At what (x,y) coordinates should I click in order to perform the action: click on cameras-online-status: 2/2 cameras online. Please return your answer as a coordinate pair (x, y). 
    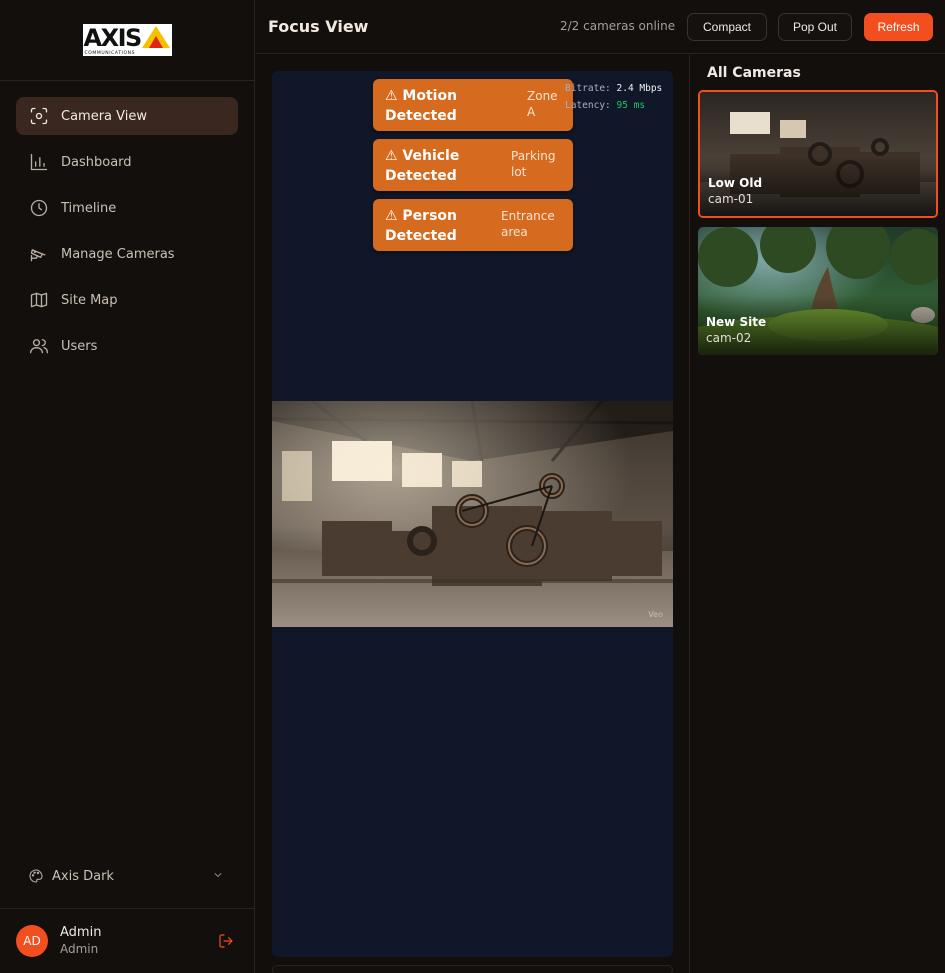
    Looking at the image, I should click on (618, 26).